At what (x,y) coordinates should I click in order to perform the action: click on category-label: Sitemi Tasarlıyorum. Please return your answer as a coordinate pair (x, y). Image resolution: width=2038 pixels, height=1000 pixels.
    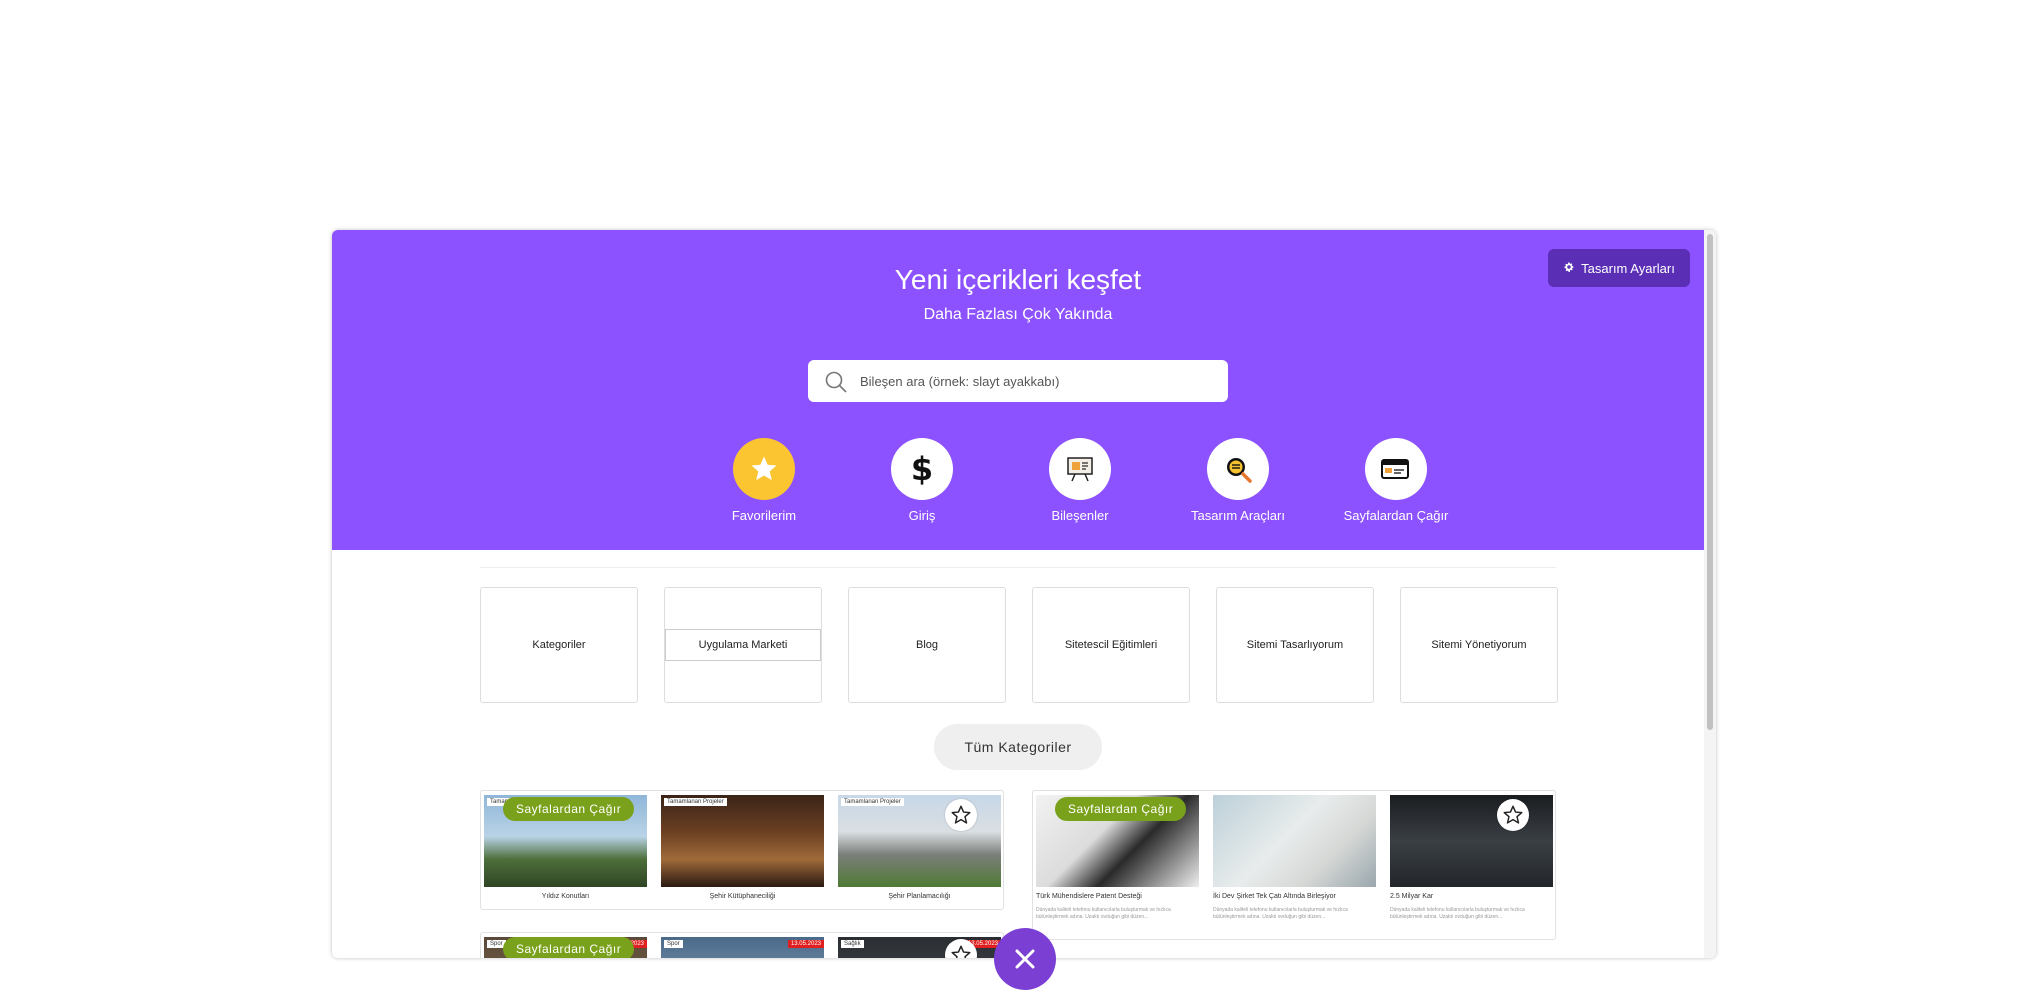
    Looking at the image, I should click on (1295, 645).